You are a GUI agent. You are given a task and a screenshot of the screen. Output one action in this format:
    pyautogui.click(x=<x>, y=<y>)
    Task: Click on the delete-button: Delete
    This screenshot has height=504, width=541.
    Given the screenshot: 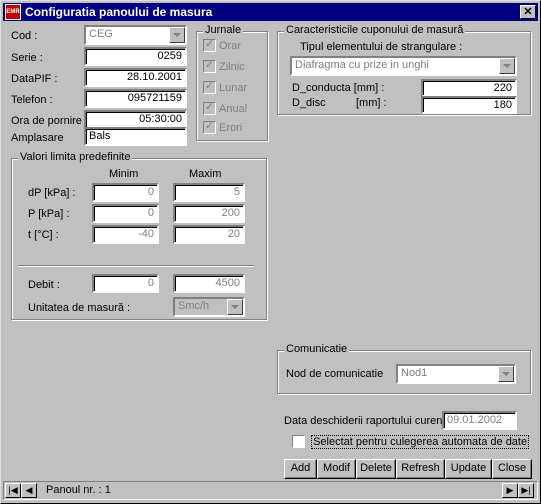 What is the action you would take?
    pyautogui.click(x=376, y=469)
    